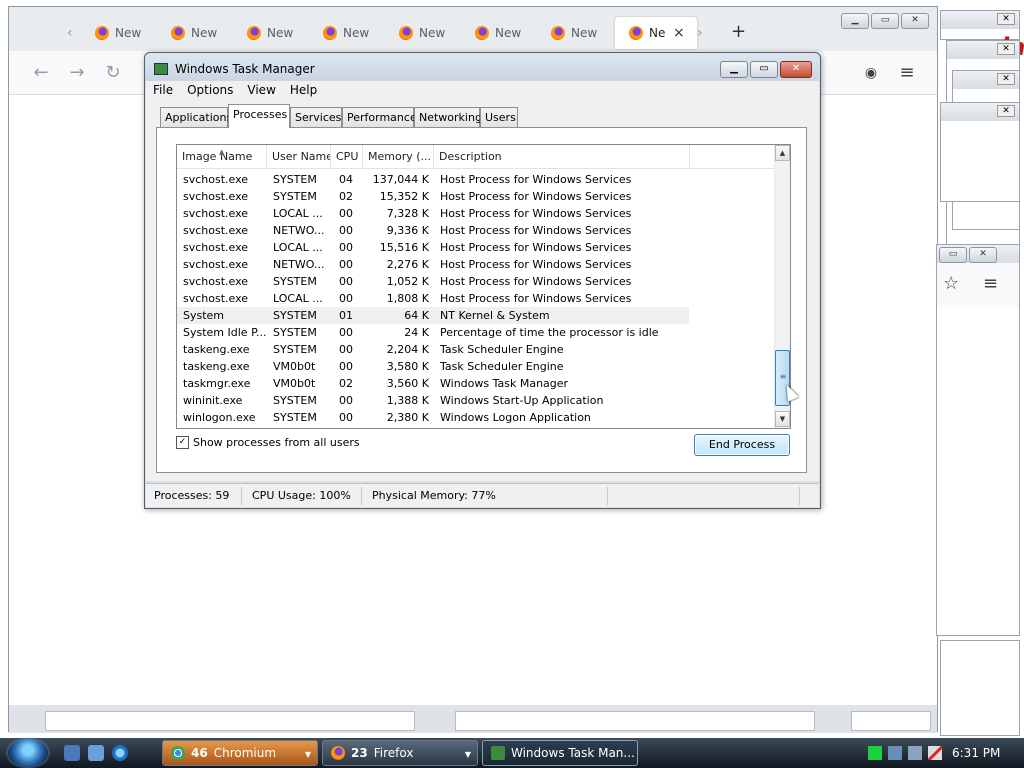  Describe the element at coordinates (280, 33) in the screenshot. I see `tab-label: New T` at that location.